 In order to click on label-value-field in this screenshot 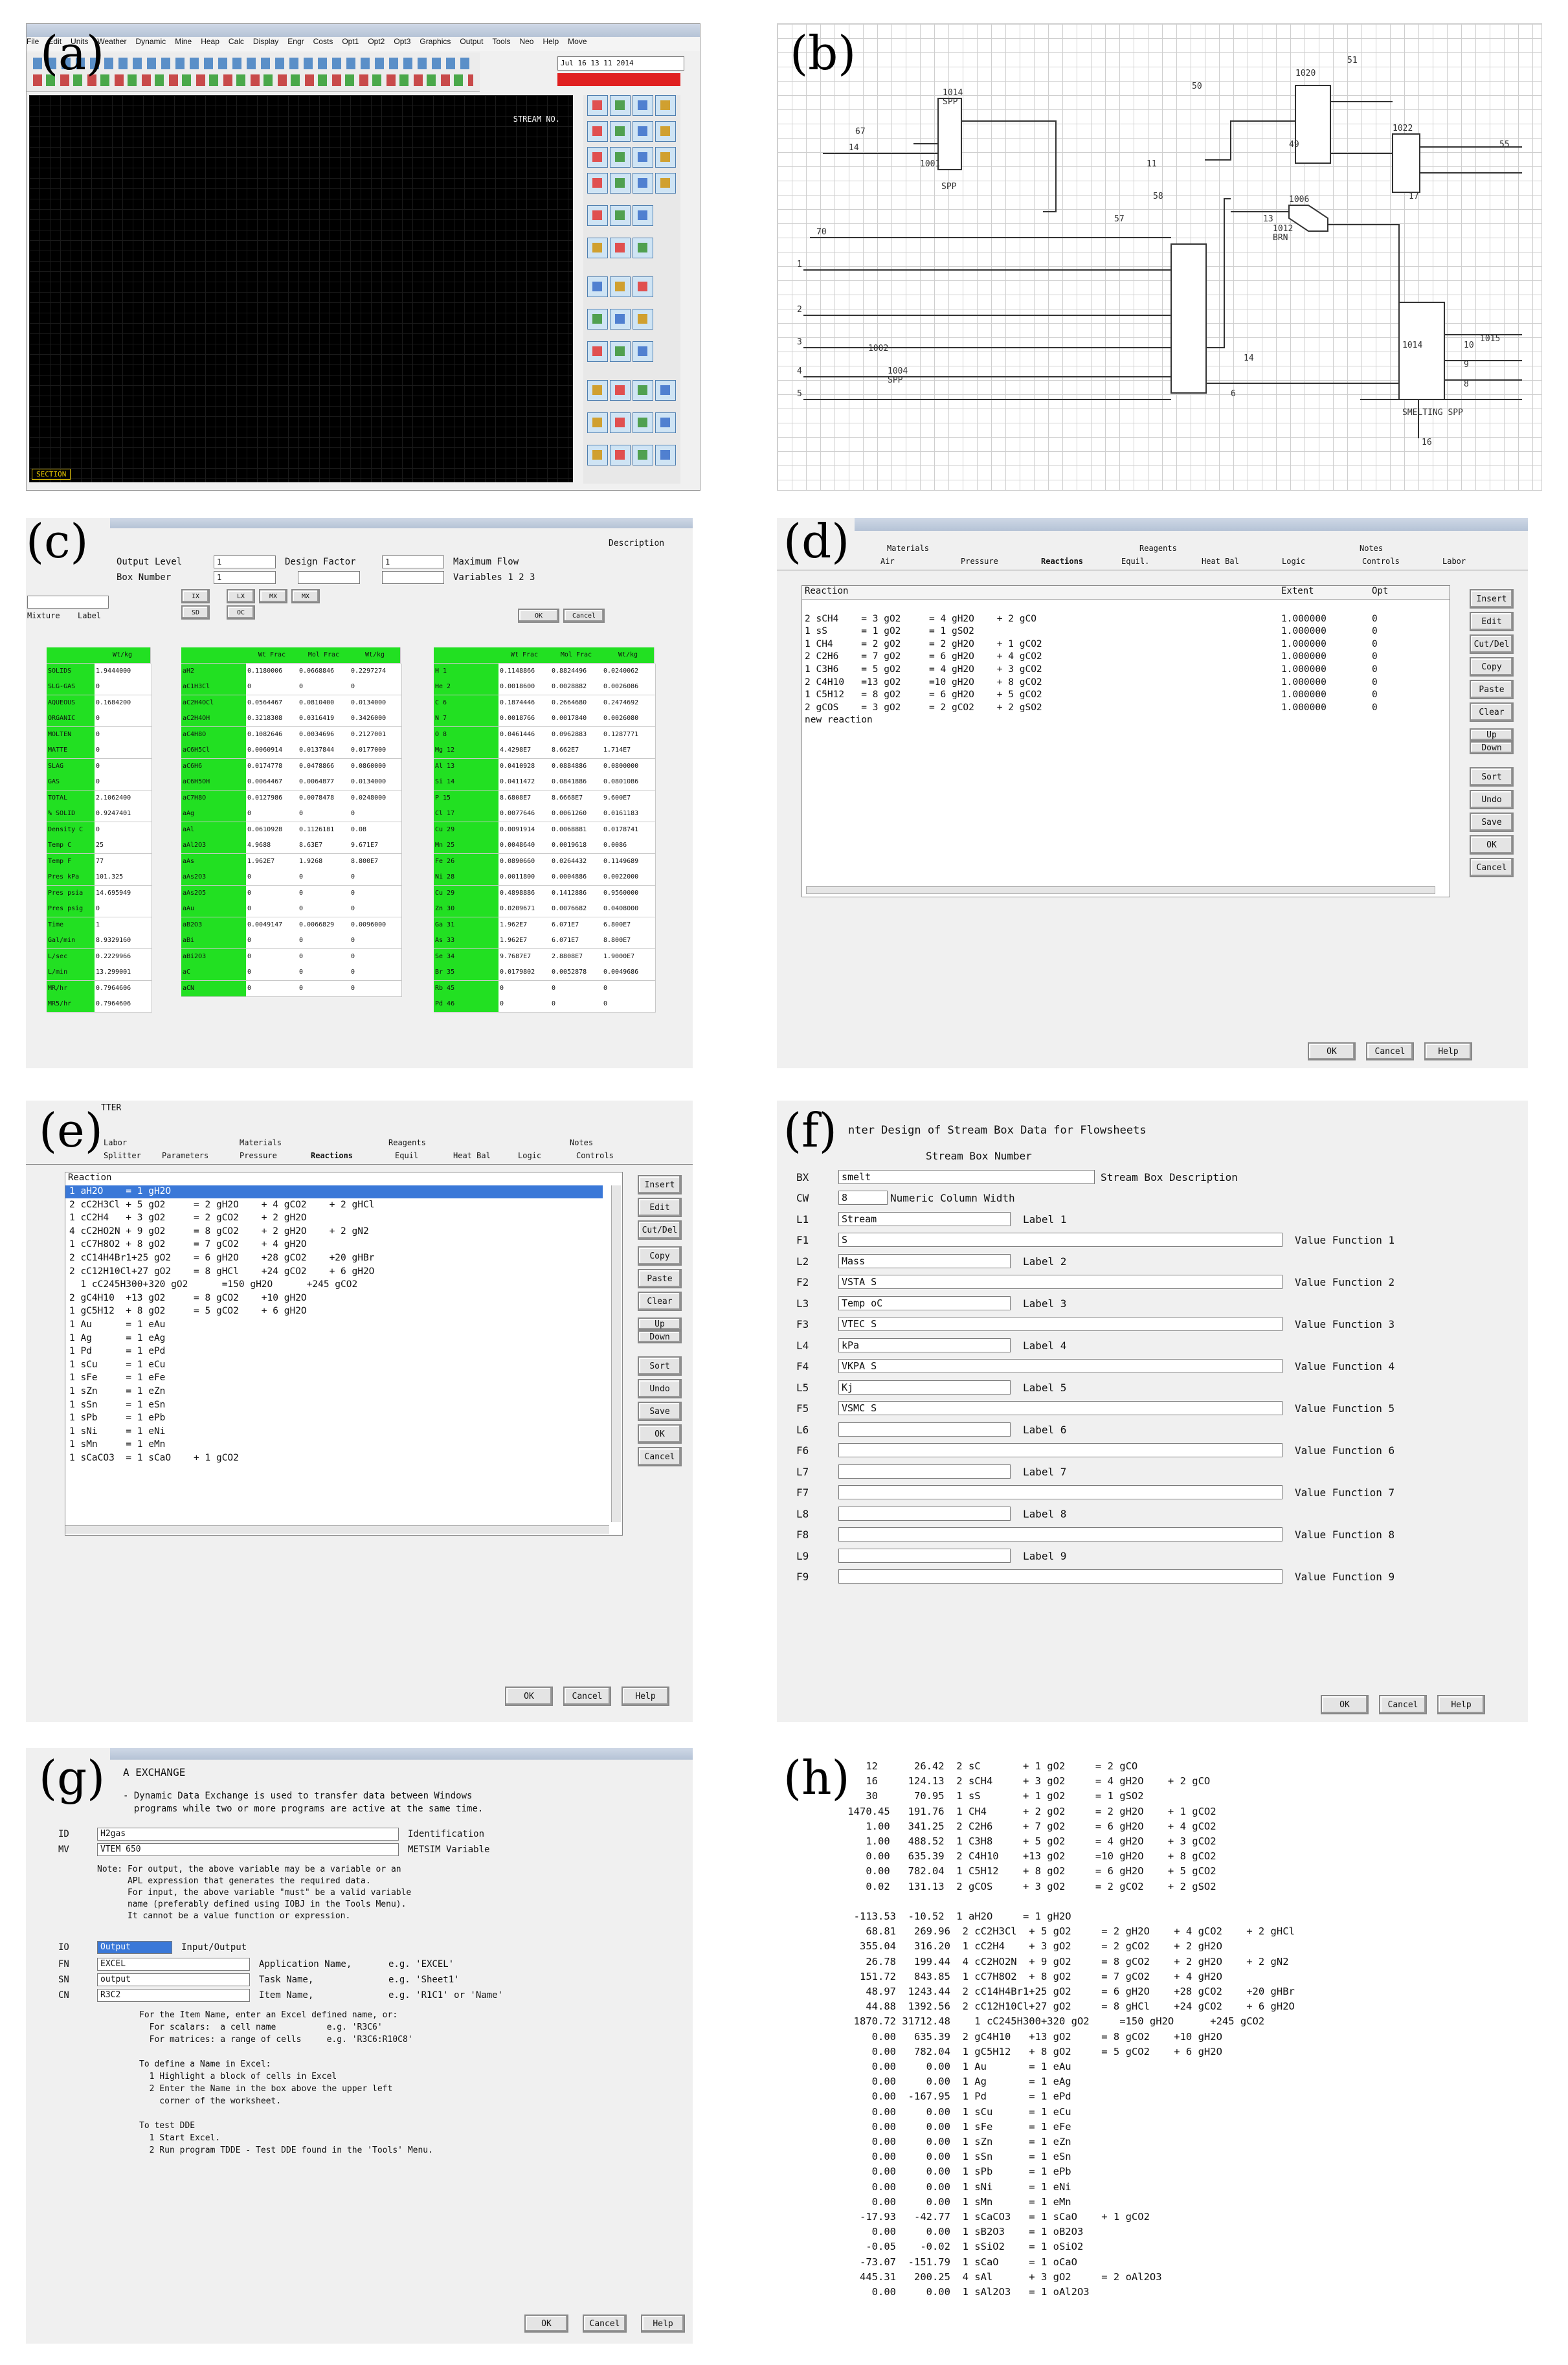, I will do `click(925, 1513)`.